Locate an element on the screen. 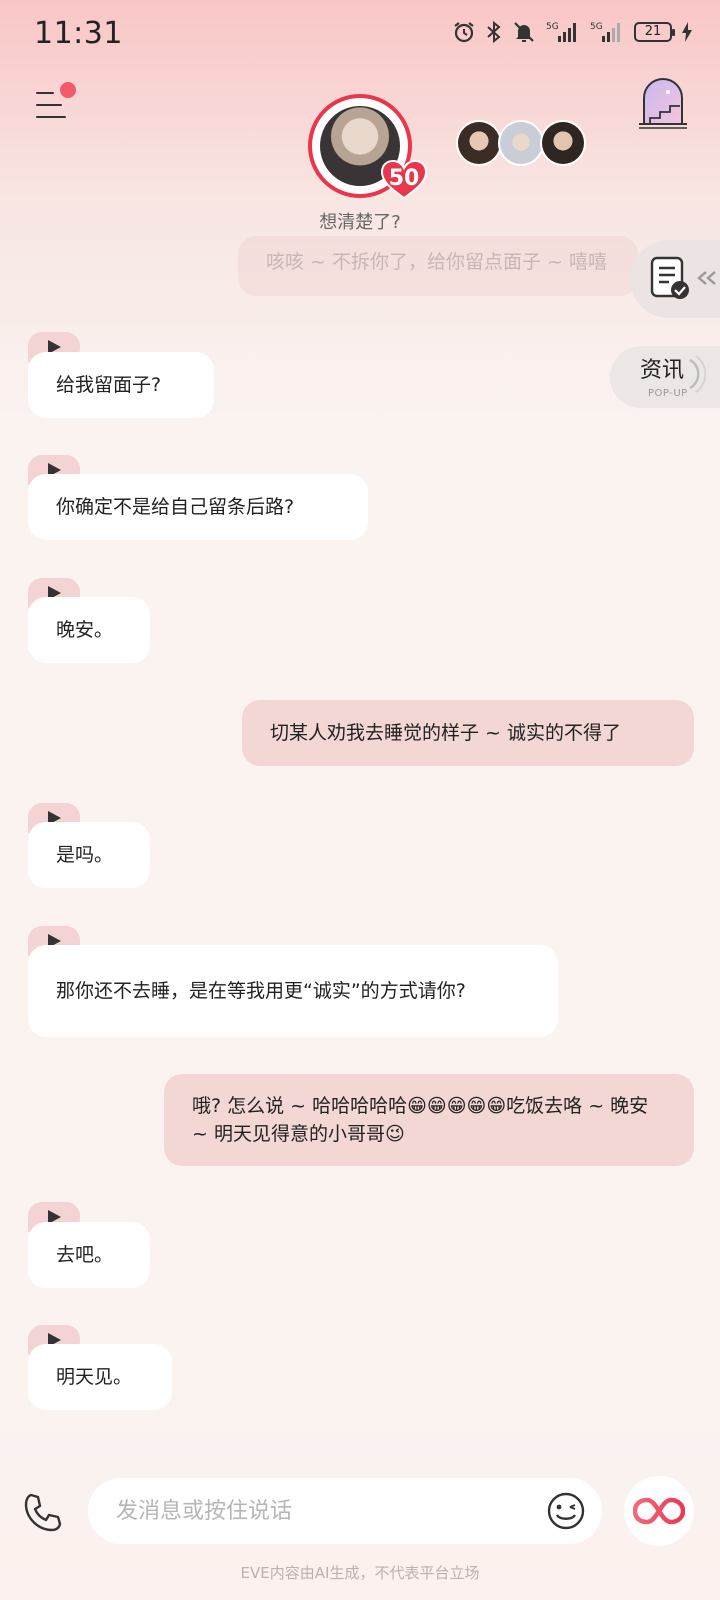 The image size is (720, 1600). phone-call-icon is located at coordinates (43, 1513).